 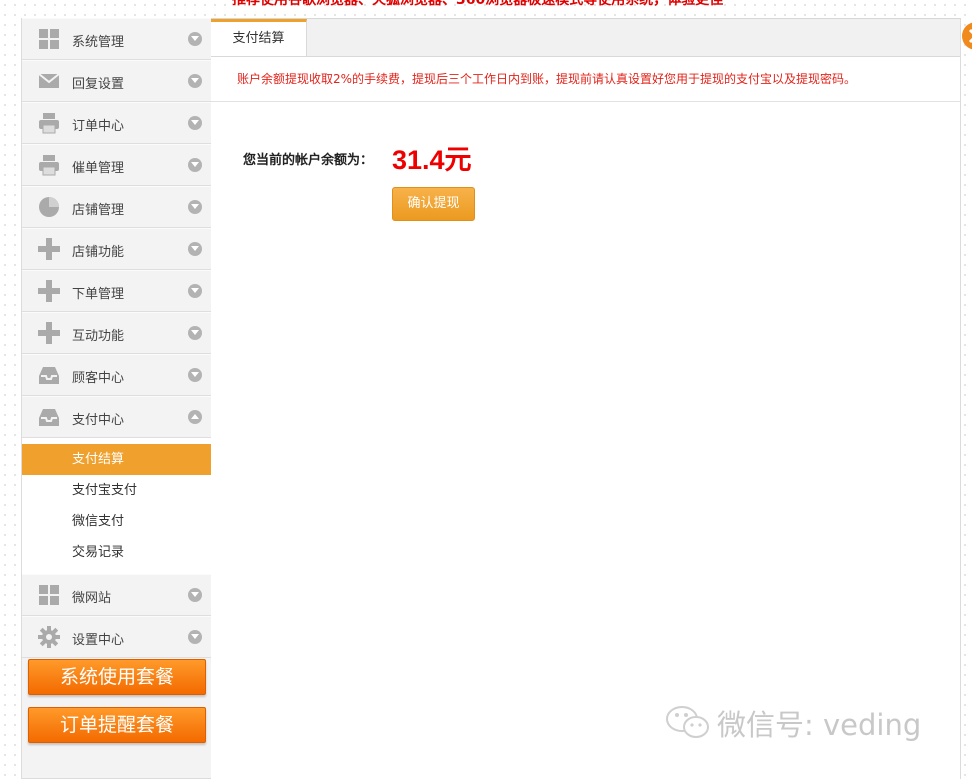 I want to click on pie-chart-icon, so click(x=49, y=207).